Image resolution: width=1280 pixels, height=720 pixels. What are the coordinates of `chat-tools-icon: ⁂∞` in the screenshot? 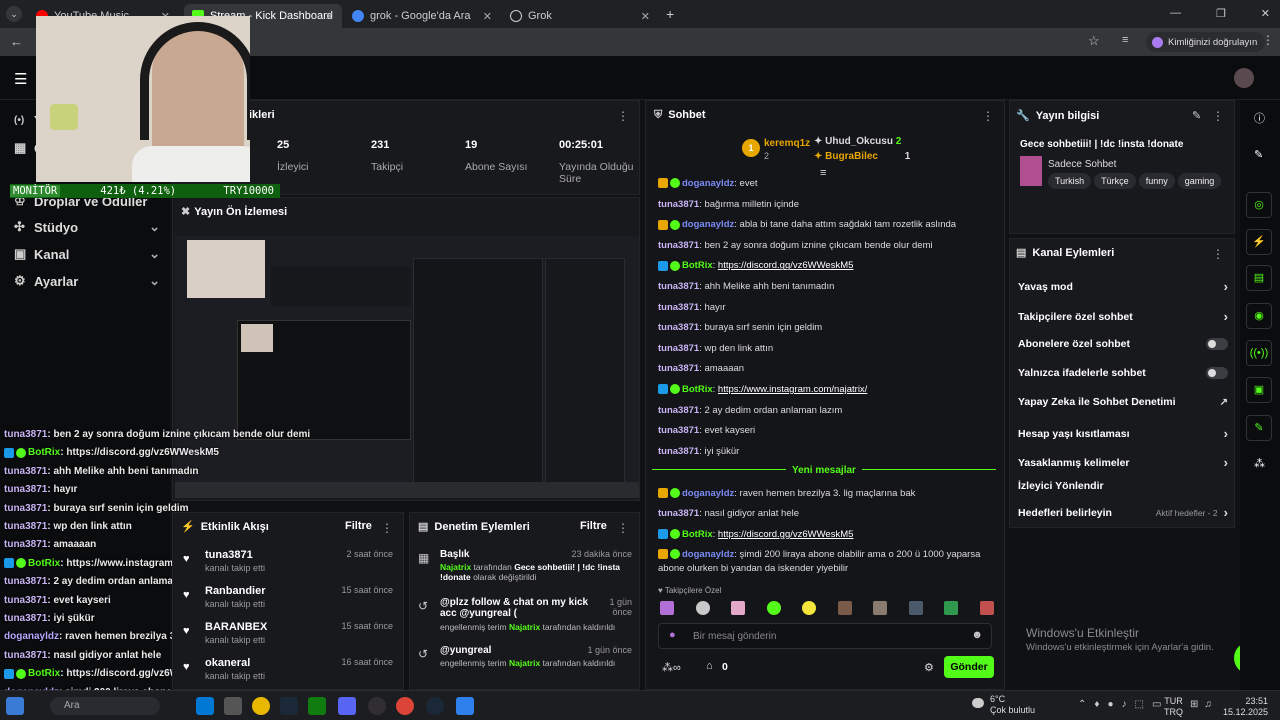 It's located at (671, 667).